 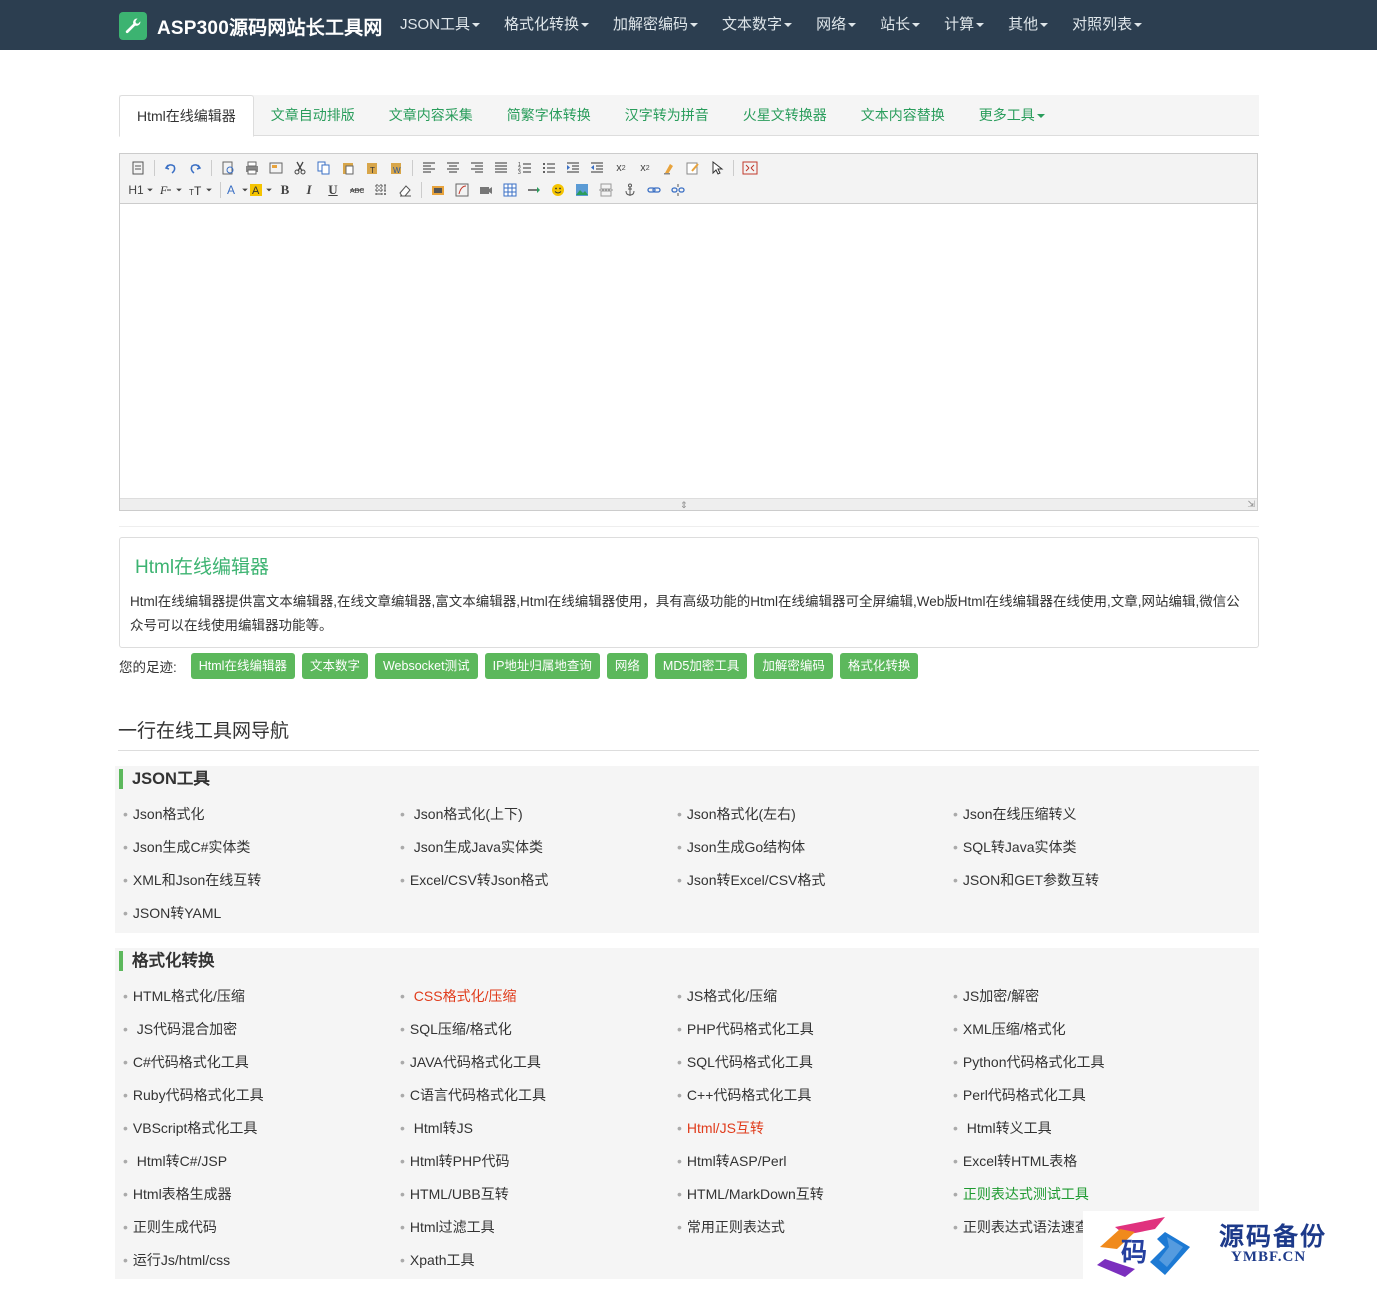 I want to click on tool-link: • JS加密/解密, so click(x=996, y=996).